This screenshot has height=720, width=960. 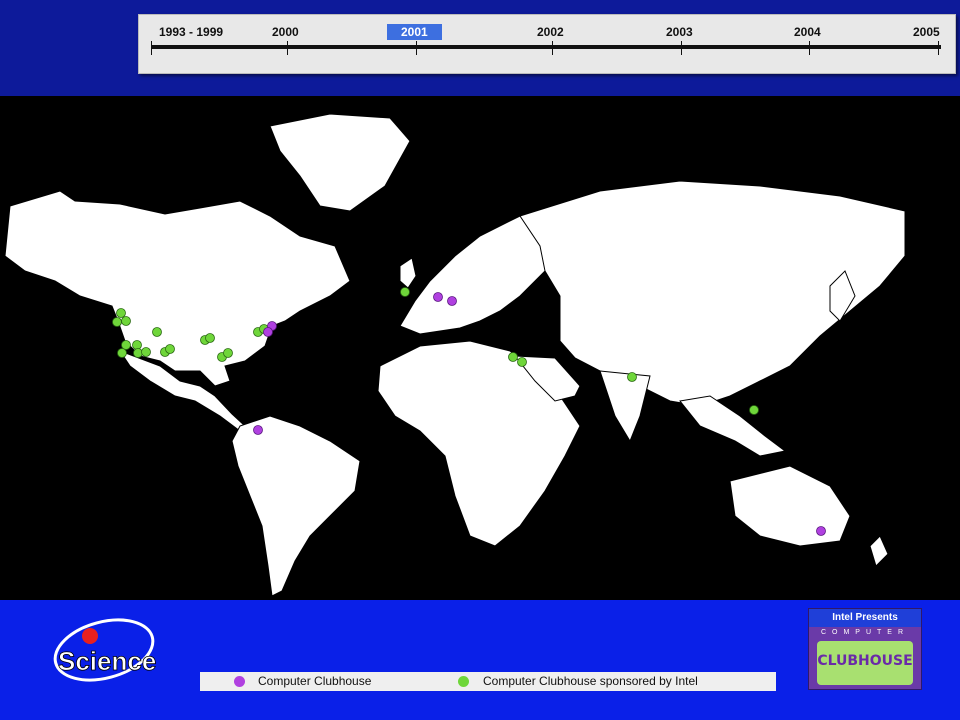 What do you see at coordinates (865, 618) in the screenshot?
I see `clubhouse-logo-header: Intel Presents` at bounding box center [865, 618].